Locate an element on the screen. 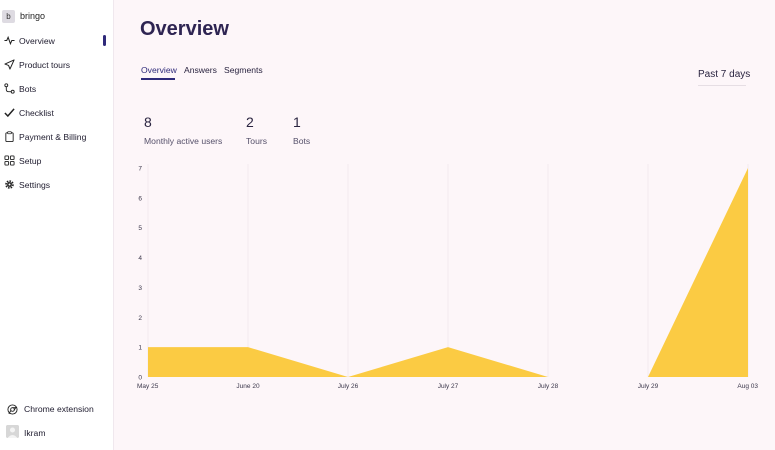 The width and height of the screenshot is (775, 450). x-tick-label: Aug 03 is located at coordinates (747, 386).